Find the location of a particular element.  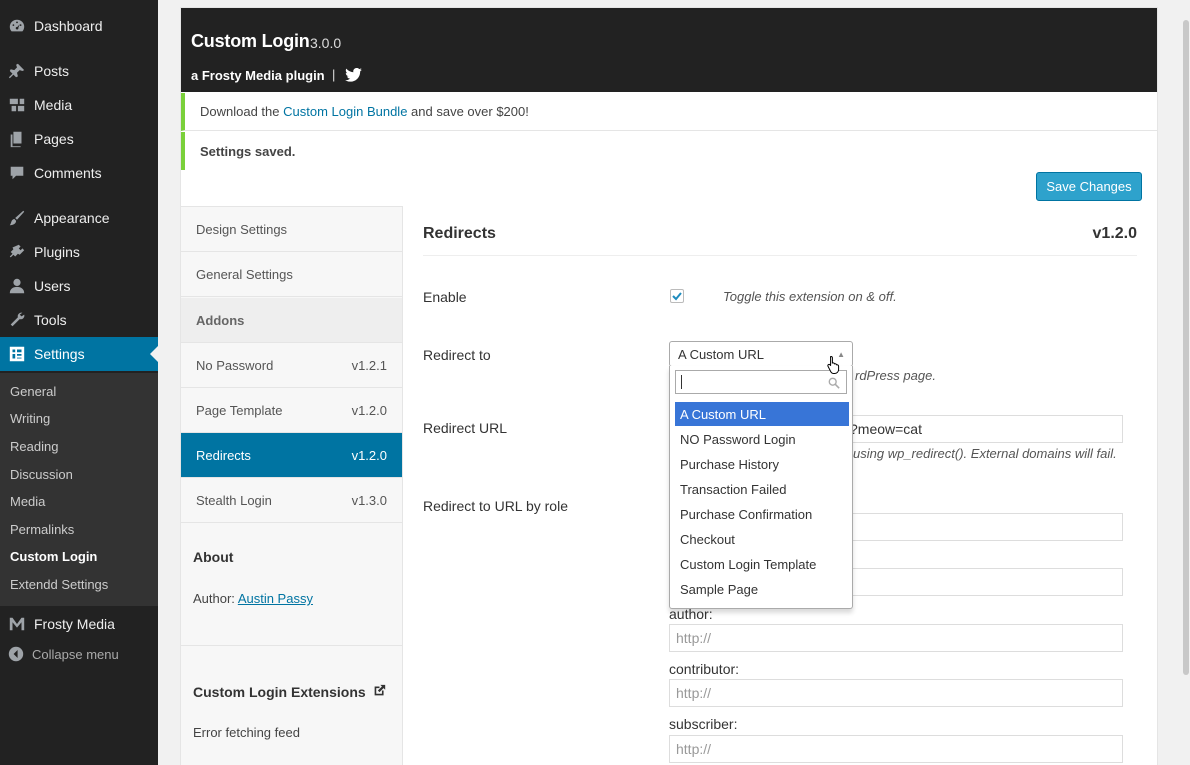

submenu-general: General is located at coordinates (33, 391).